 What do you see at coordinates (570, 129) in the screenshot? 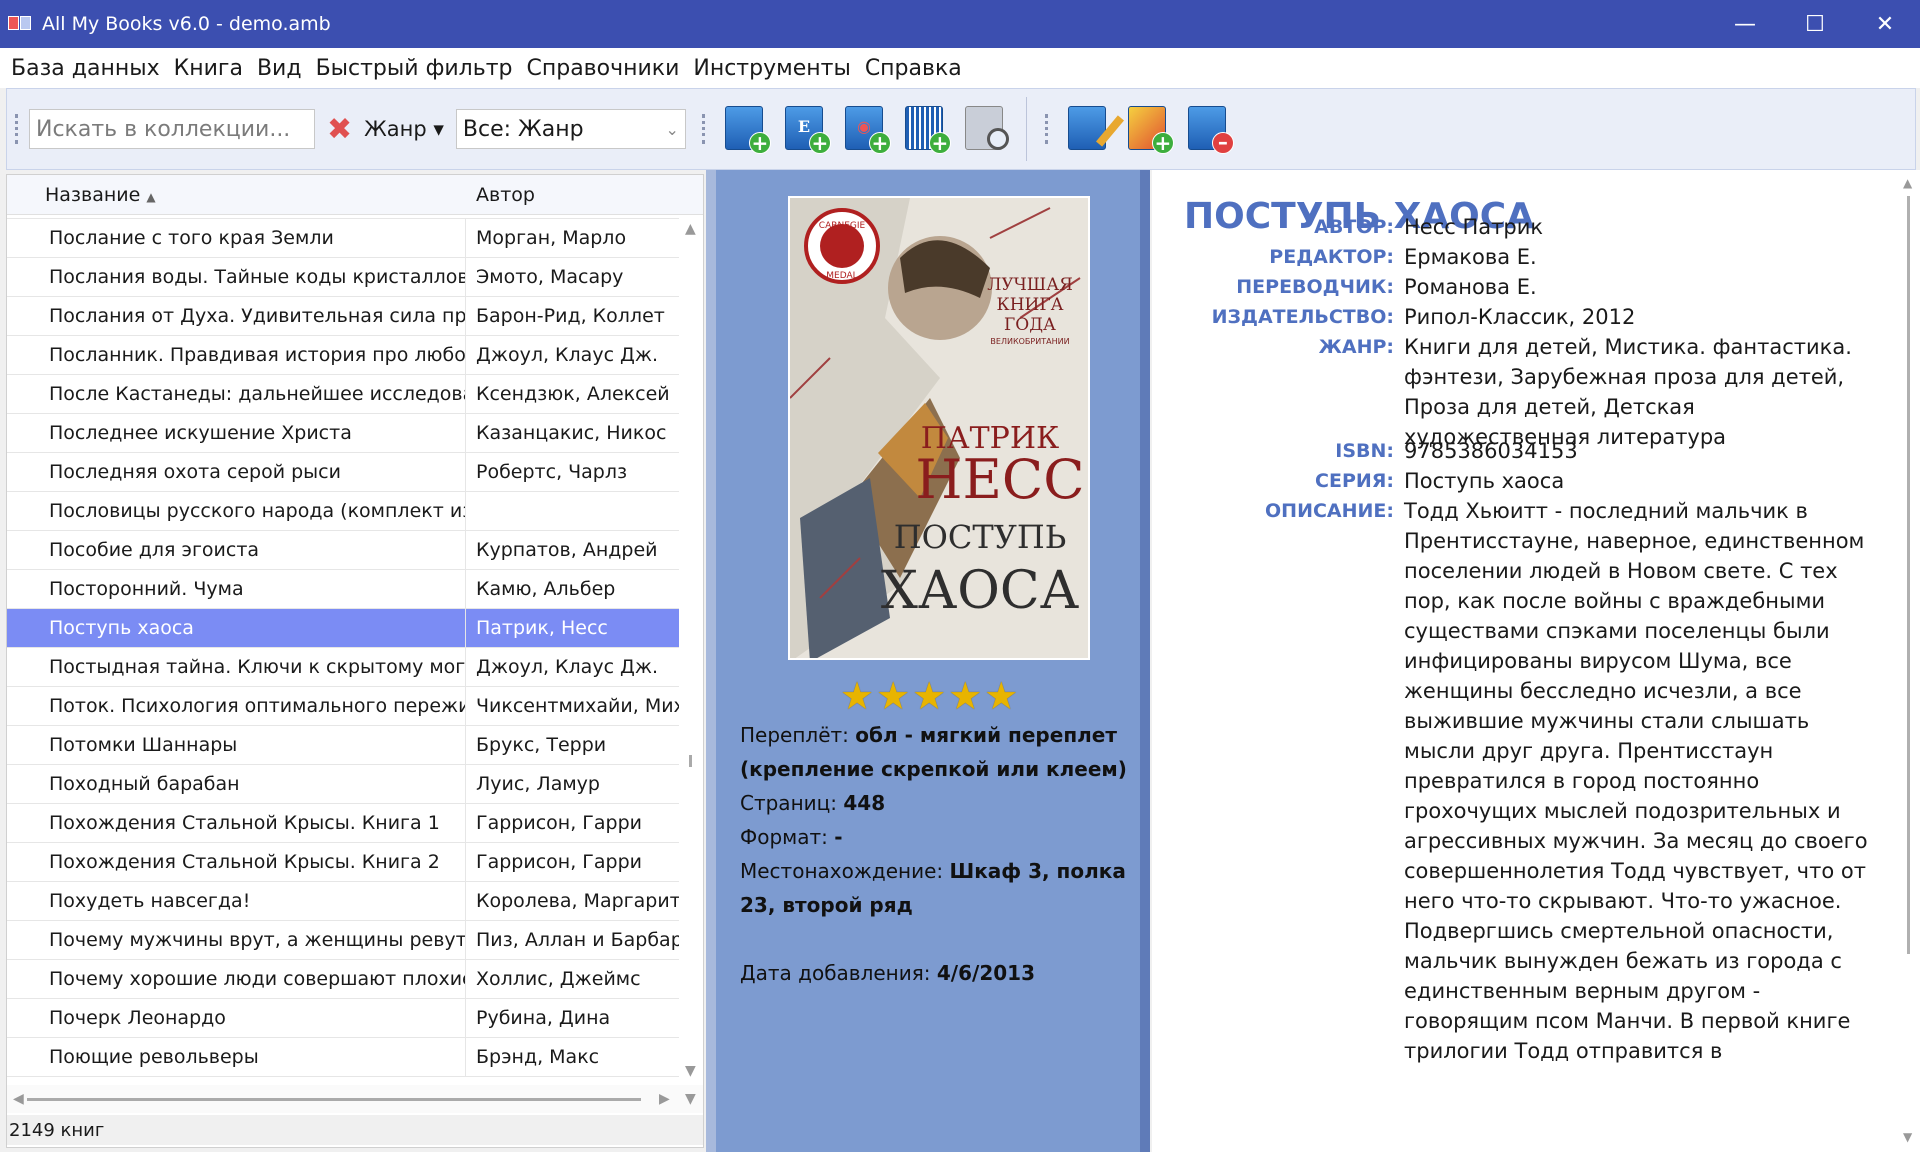
I see `genre-select: Все: Жанр ⌄` at bounding box center [570, 129].